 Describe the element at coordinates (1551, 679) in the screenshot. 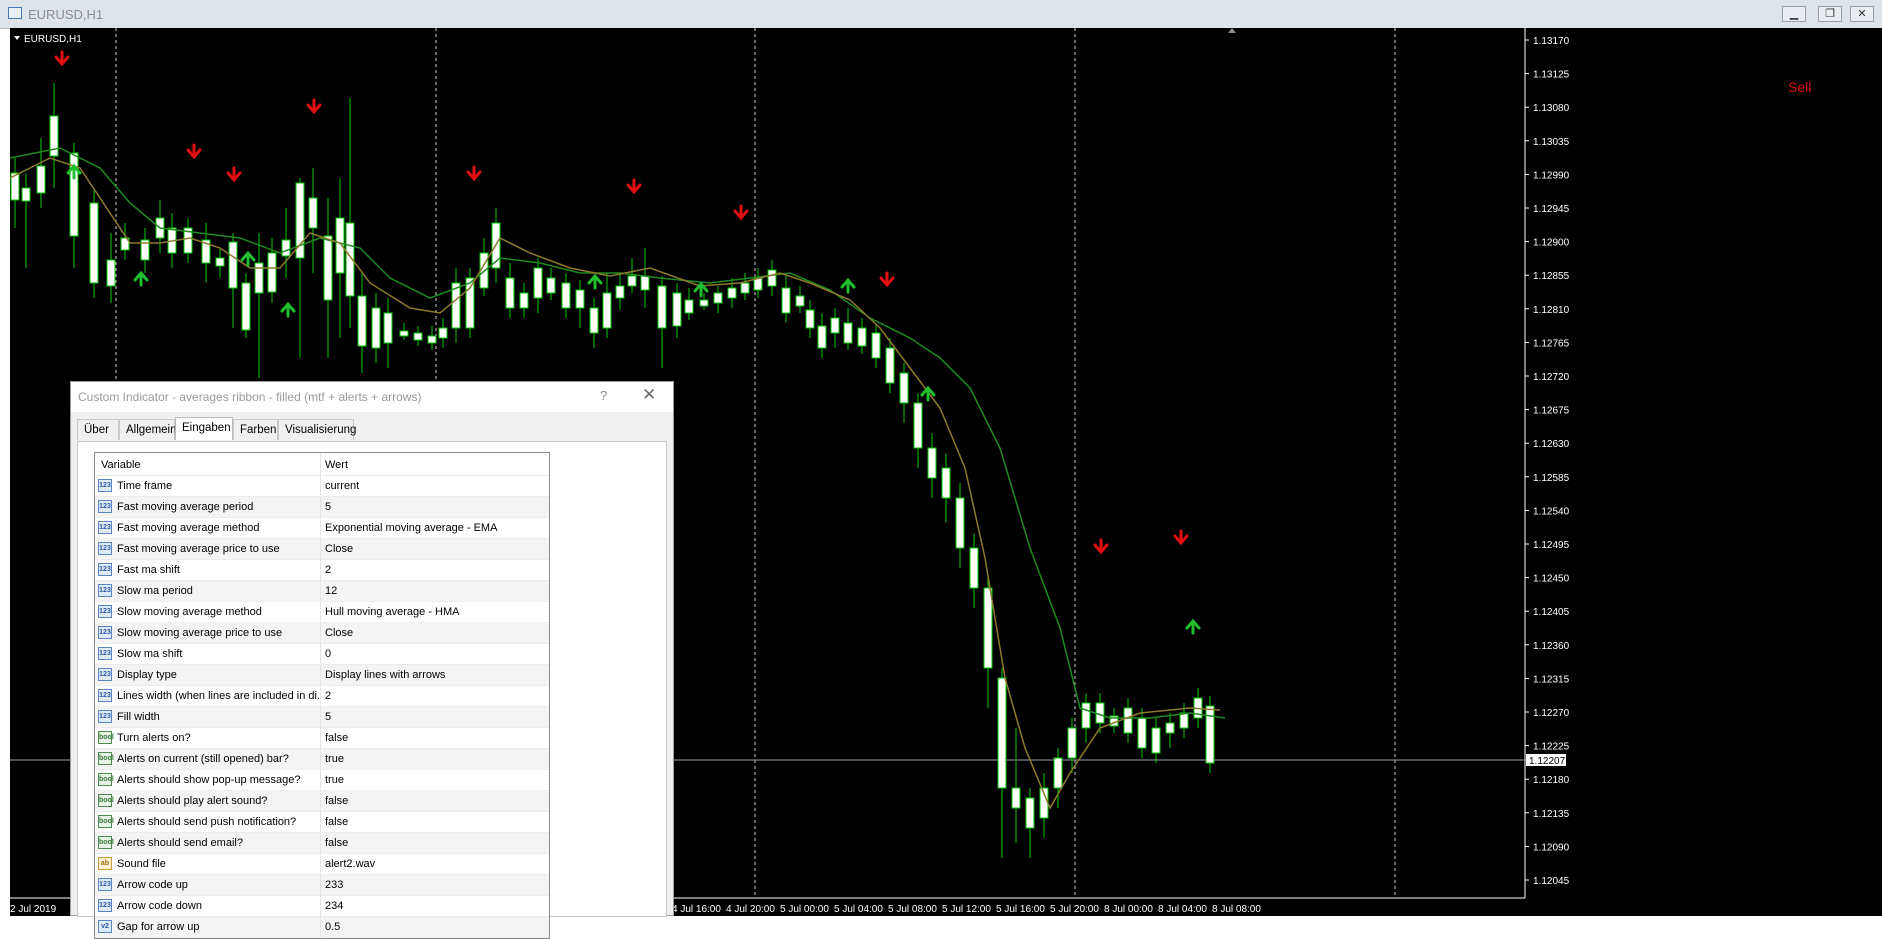

I see `price-axis-label: 1.12315` at that location.